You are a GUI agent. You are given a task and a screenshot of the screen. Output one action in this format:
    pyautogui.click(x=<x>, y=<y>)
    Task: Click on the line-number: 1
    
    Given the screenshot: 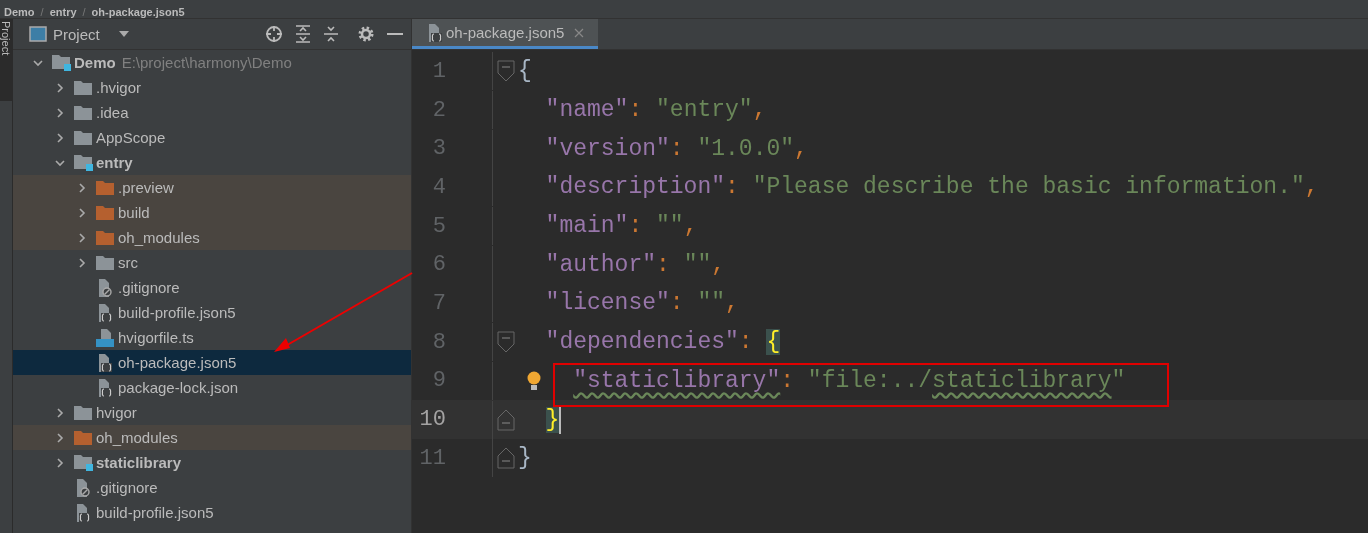 What is the action you would take?
    pyautogui.click(x=439, y=71)
    